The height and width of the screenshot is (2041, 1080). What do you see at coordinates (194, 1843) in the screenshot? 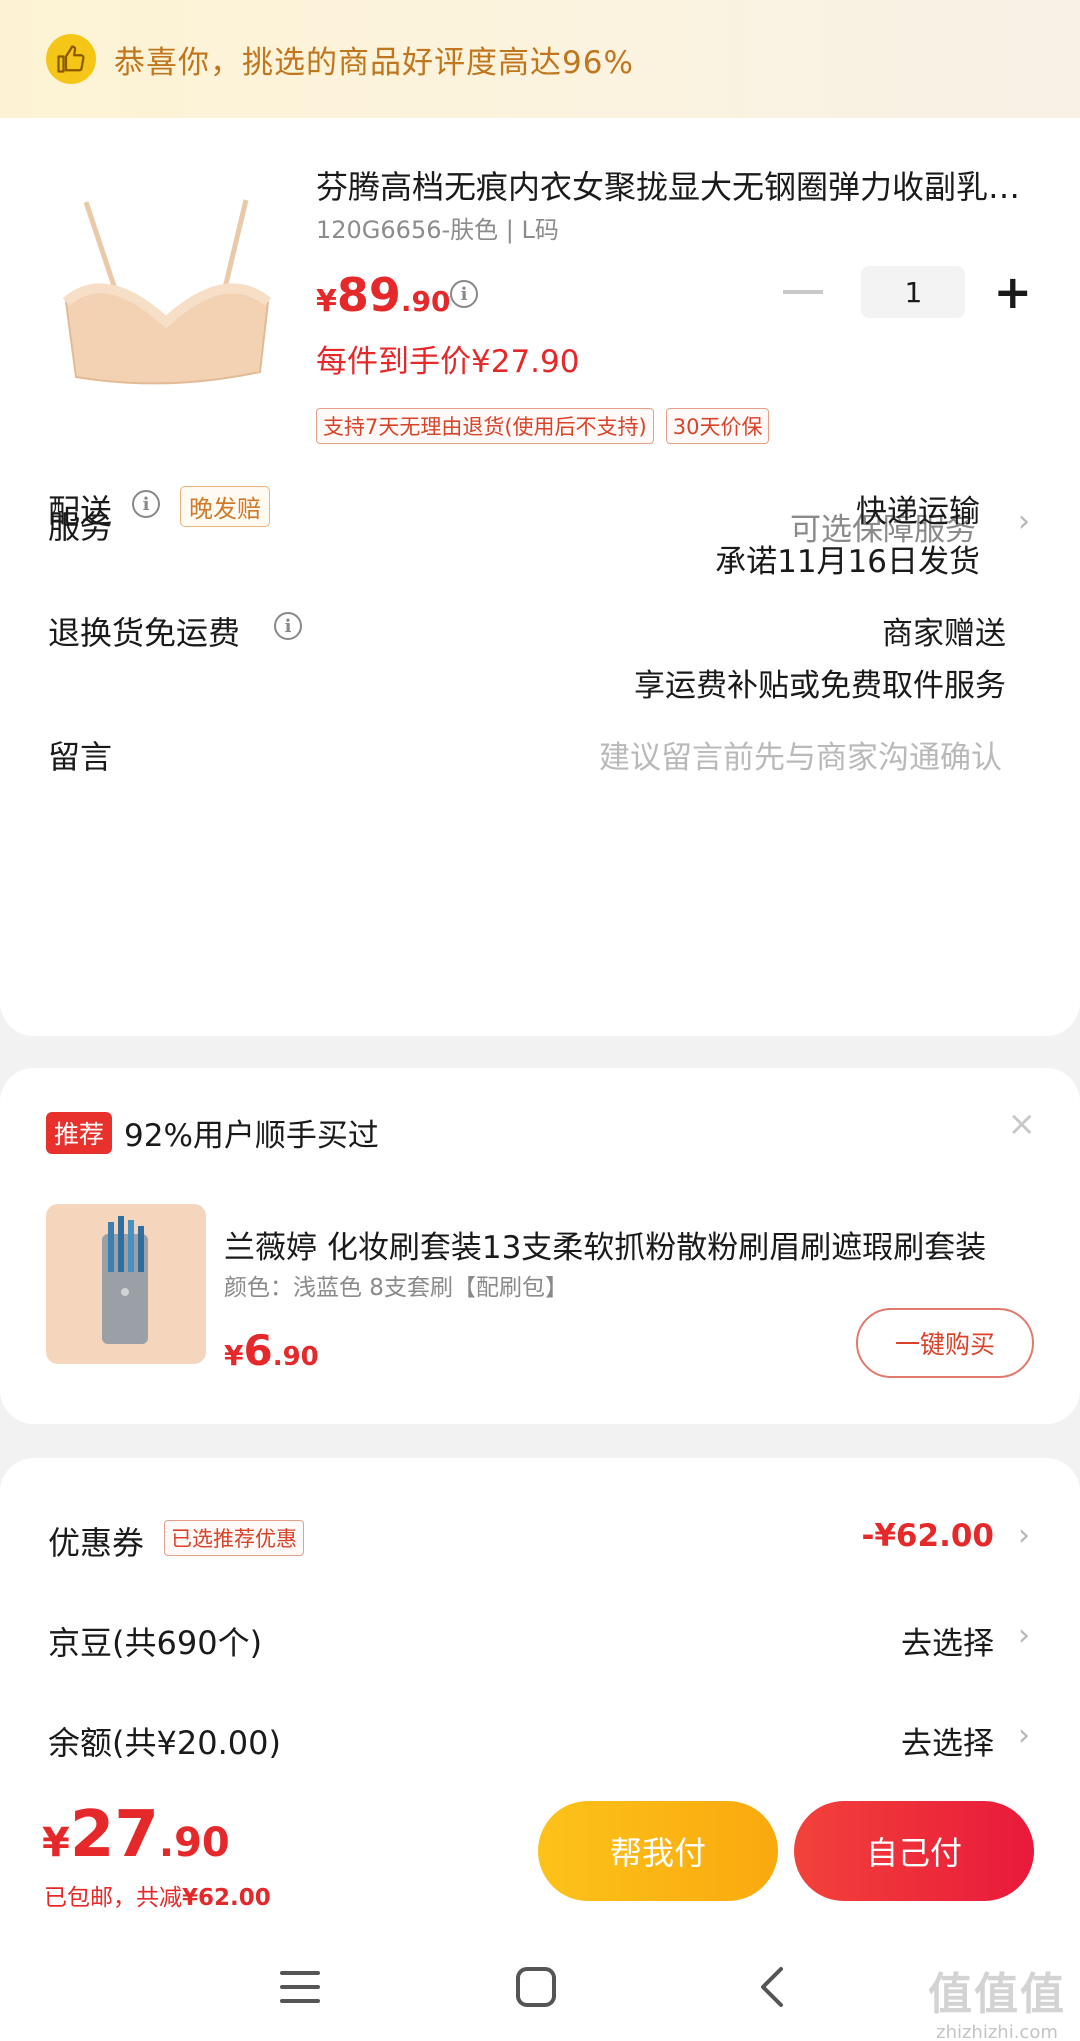
I see `total-decimal: .90` at bounding box center [194, 1843].